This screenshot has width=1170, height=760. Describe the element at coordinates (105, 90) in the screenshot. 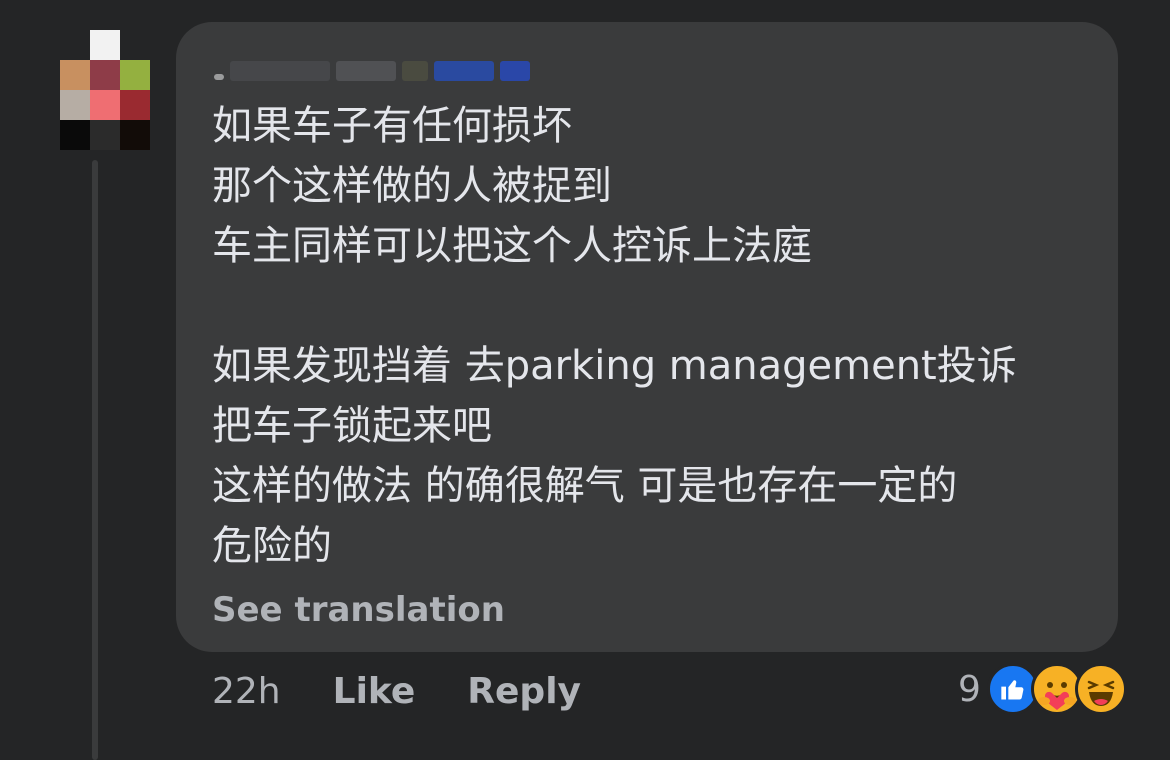

I see `avatar` at that location.